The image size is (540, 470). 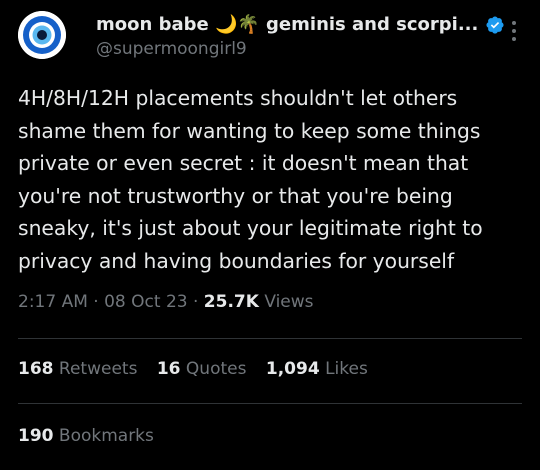 What do you see at coordinates (98, 369) in the screenshot?
I see `retweets-label: Retweets` at bounding box center [98, 369].